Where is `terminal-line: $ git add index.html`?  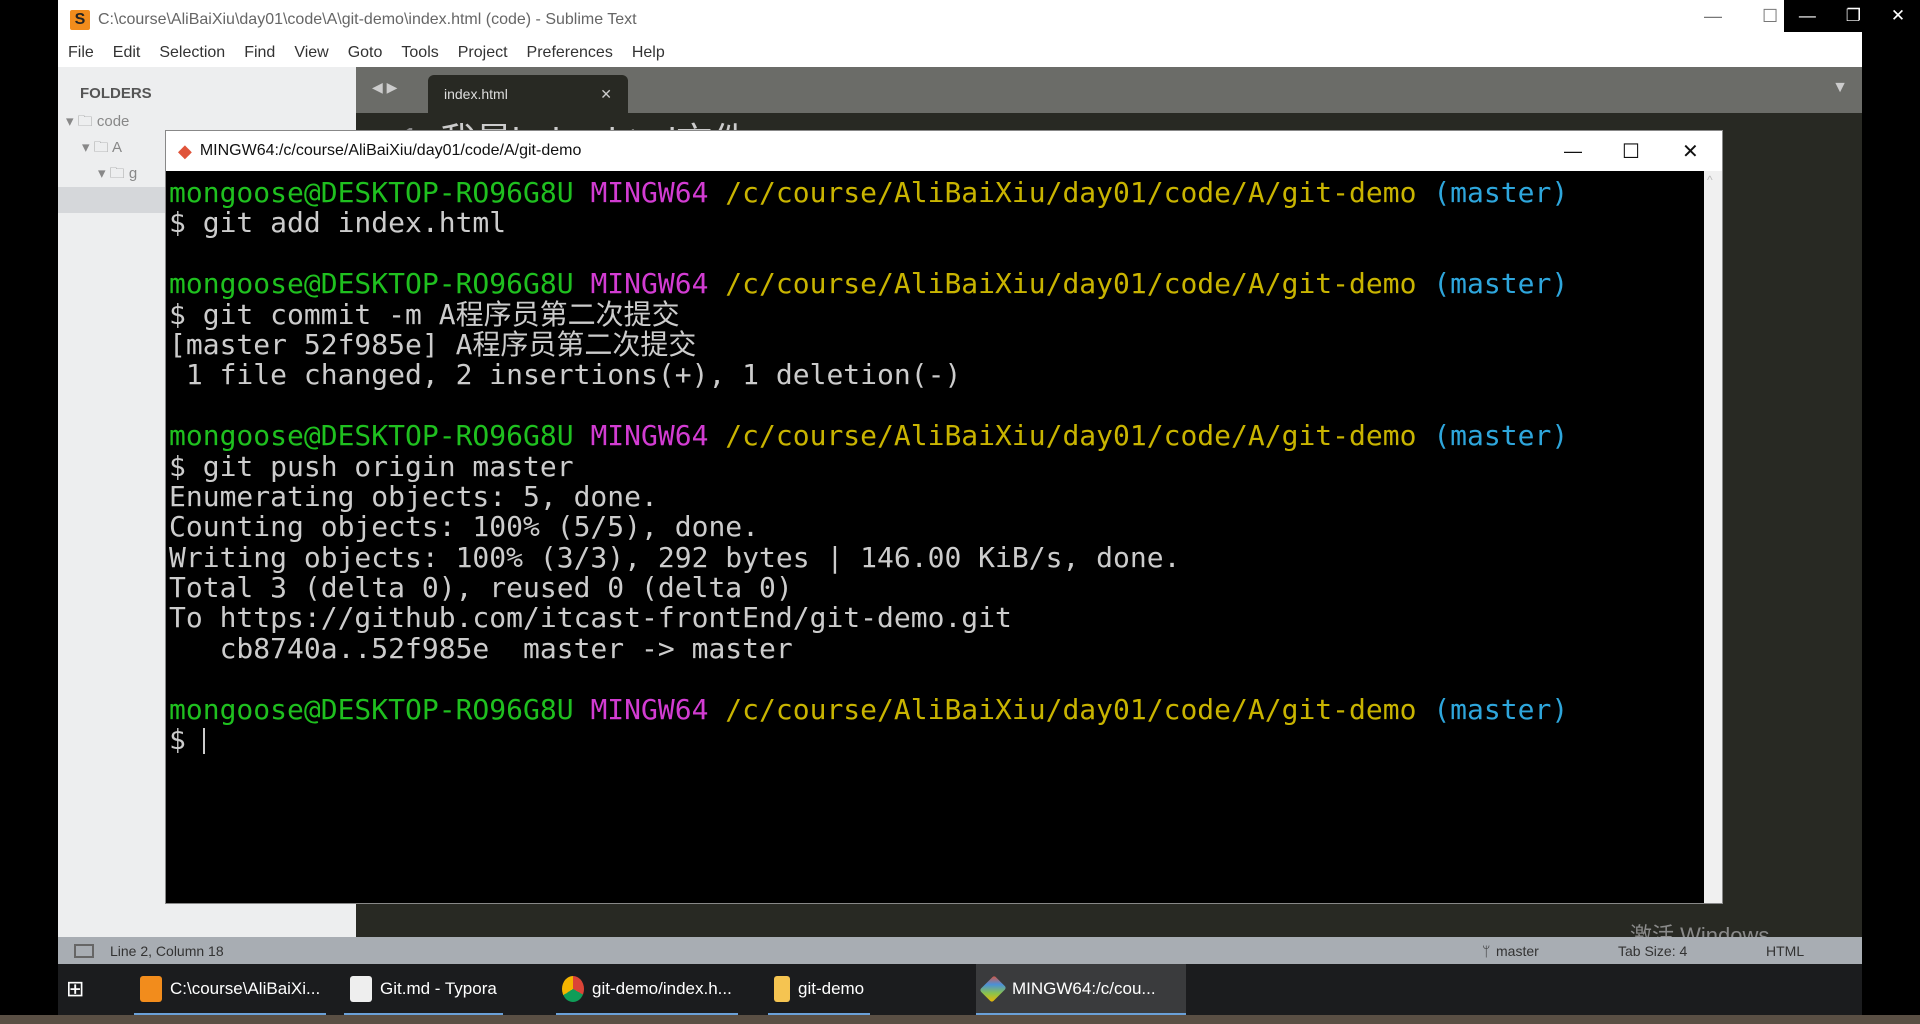
terminal-line: $ git add index.html is located at coordinates (936, 223).